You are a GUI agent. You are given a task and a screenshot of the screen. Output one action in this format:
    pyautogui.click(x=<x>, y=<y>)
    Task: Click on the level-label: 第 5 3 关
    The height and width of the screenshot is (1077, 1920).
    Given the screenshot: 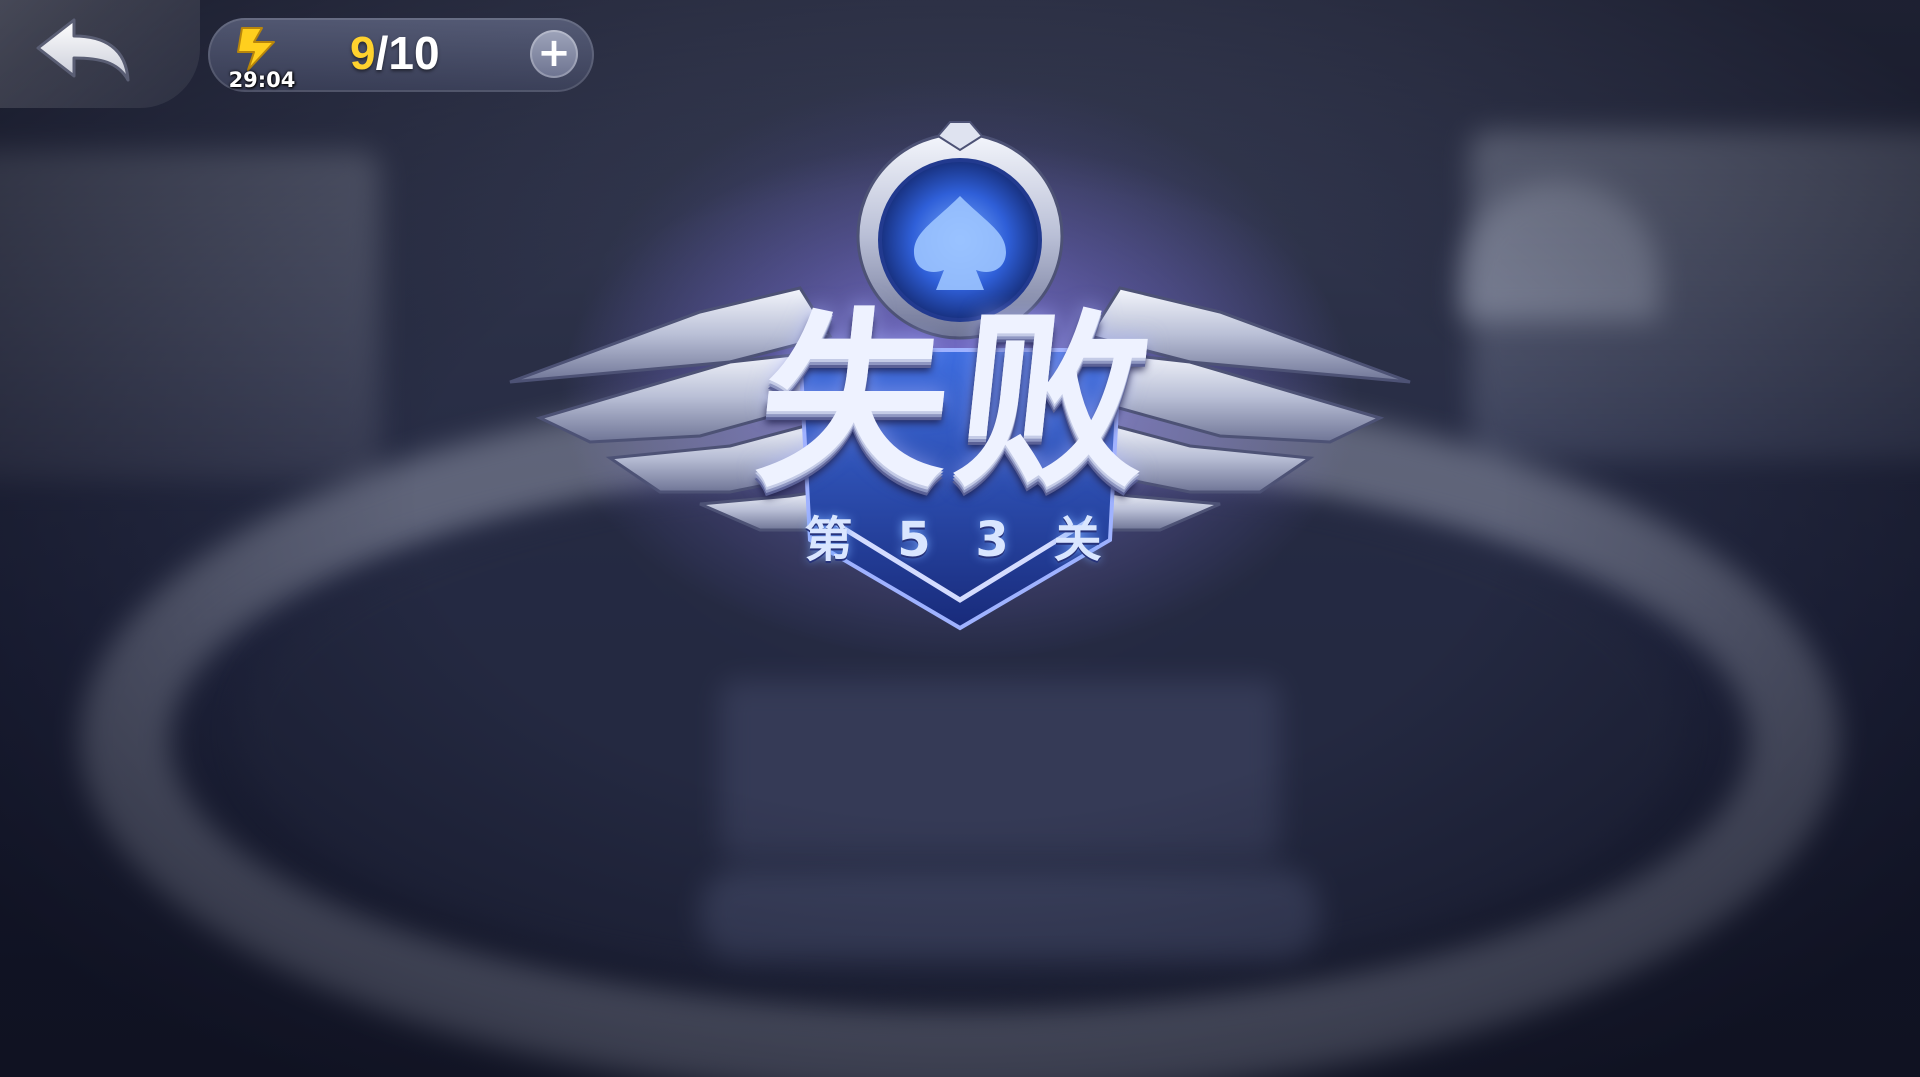 What is the action you would take?
    pyautogui.click(x=960, y=540)
    